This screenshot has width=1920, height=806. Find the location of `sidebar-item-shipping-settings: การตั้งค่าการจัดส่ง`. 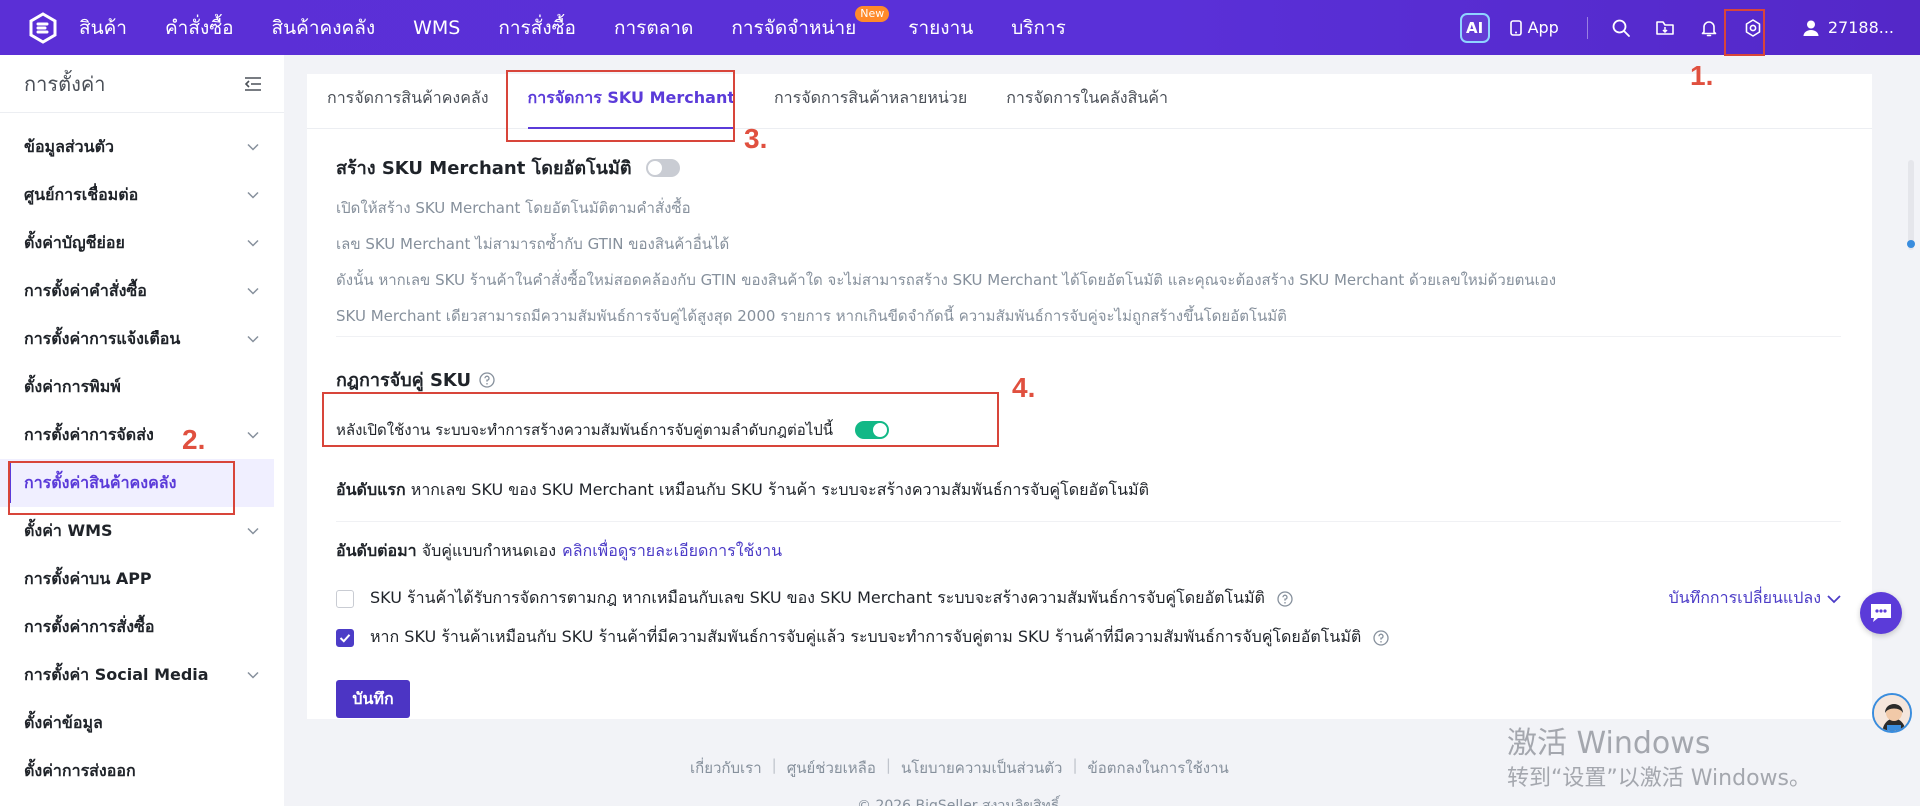

sidebar-item-shipping-settings: การตั้งค่าการจัดส่ง is located at coordinates (142, 435).